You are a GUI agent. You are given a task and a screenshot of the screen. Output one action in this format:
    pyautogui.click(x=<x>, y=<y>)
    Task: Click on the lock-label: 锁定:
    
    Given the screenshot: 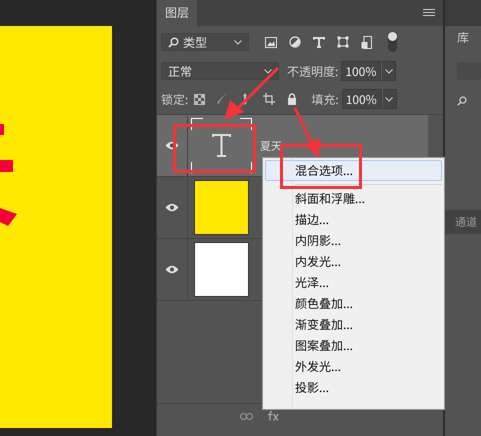 What is the action you would take?
    pyautogui.click(x=174, y=99)
    